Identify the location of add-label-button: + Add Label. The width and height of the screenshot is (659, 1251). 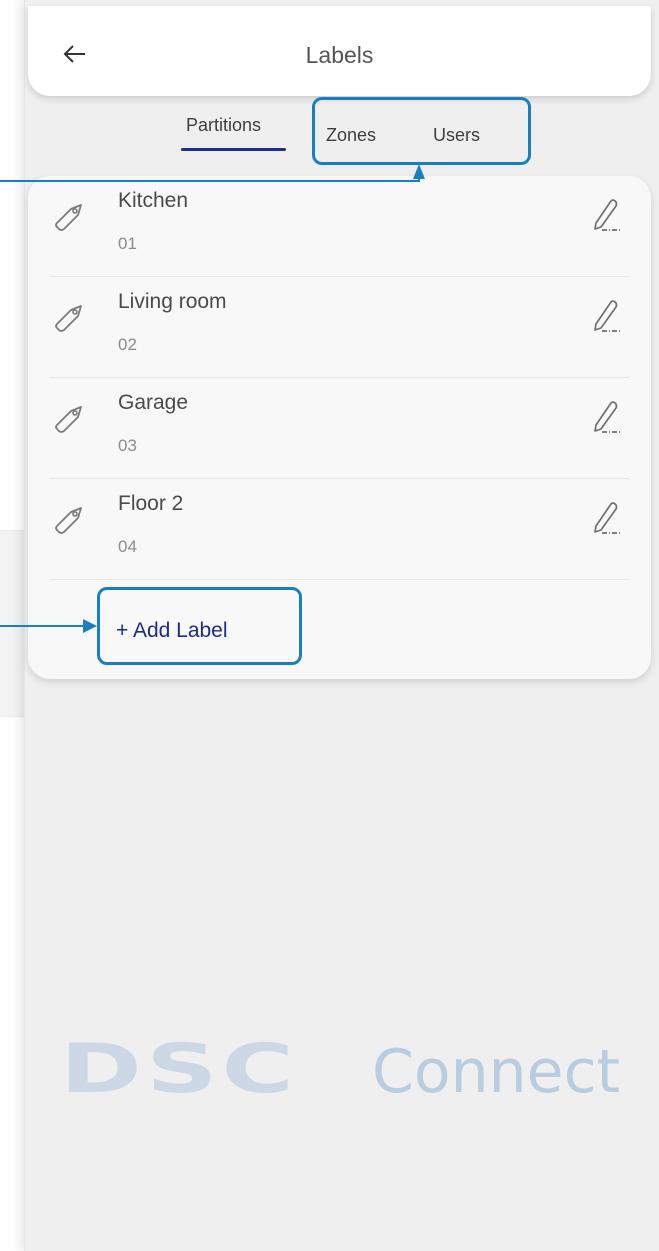
(172, 631).